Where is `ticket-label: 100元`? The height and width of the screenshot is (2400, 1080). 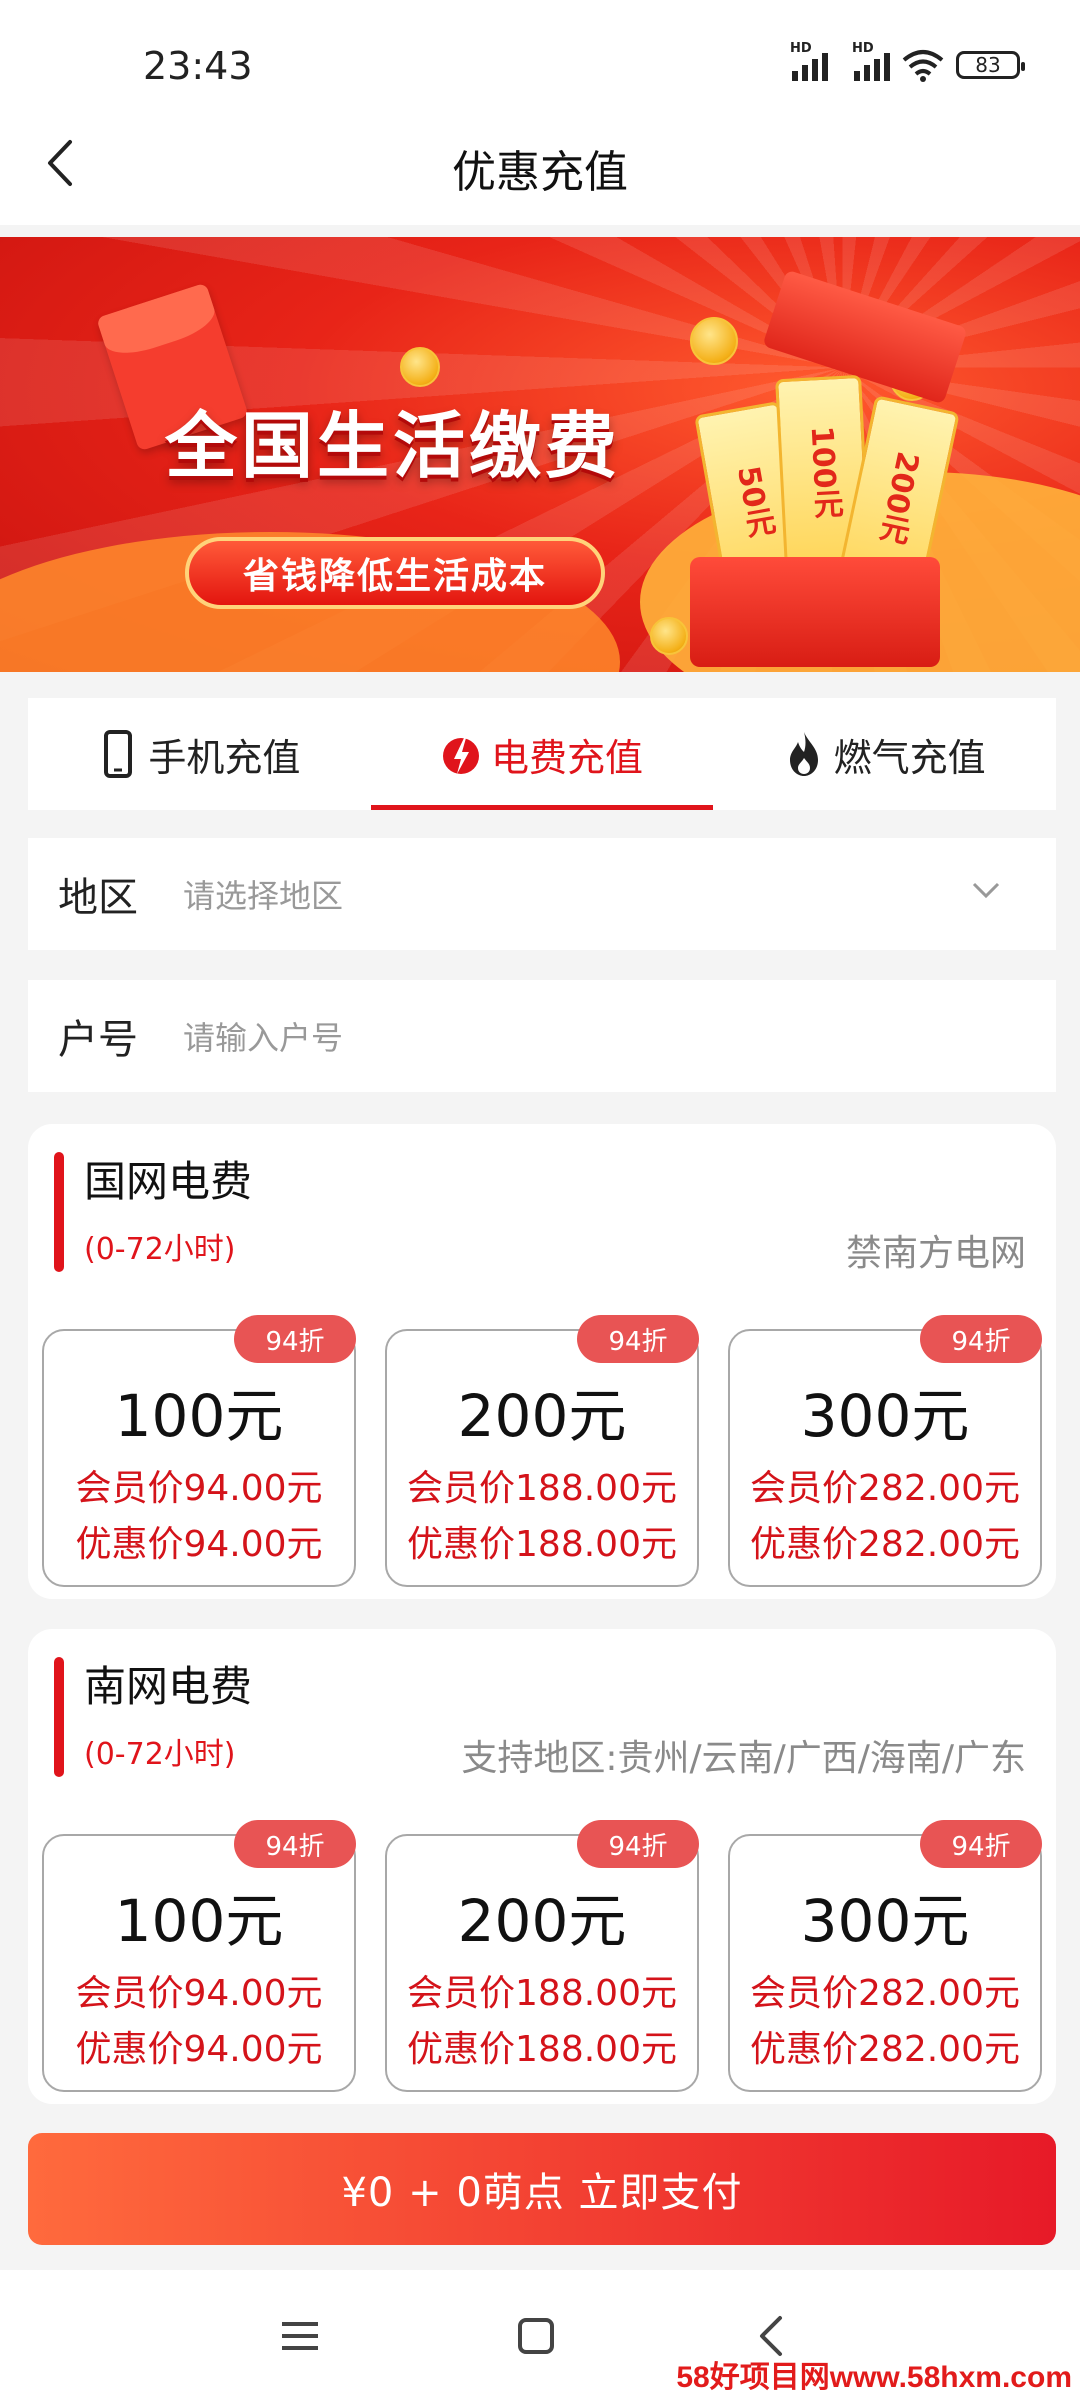
ticket-label: 100元 is located at coordinates (823, 472).